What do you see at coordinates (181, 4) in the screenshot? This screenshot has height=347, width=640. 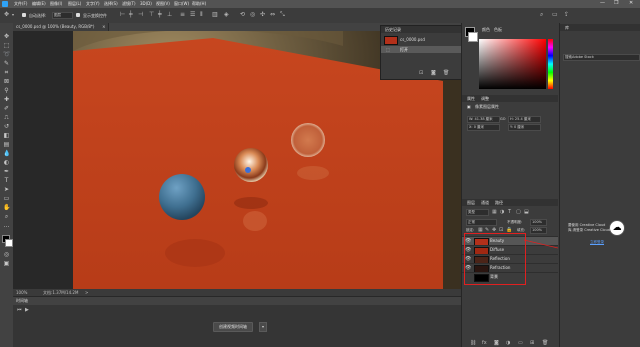 I see `menu-window: 窗口(W)` at bounding box center [181, 4].